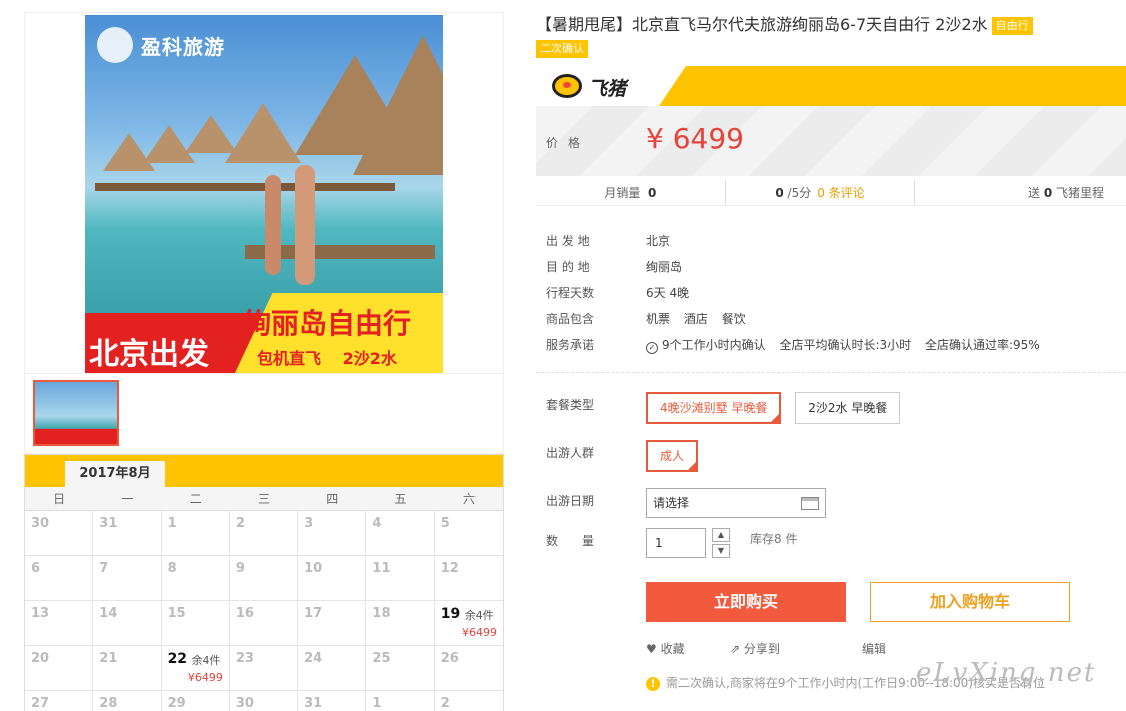 The image size is (1126, 711). I want to click on day-number: 15, so click(176, 613).